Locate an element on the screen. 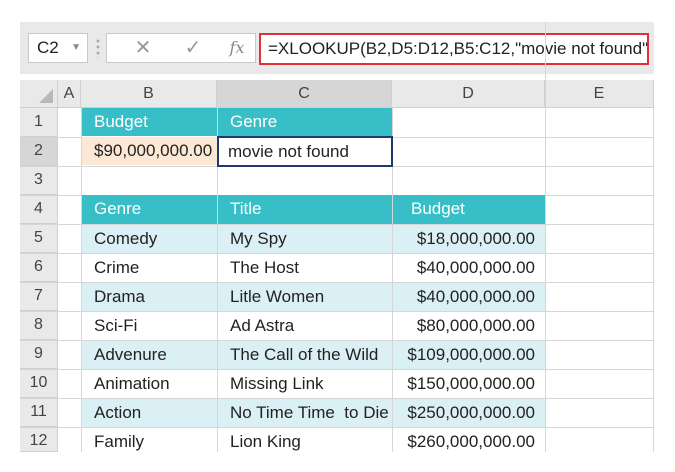  table-cell-genre: Sci-Fi is located at coordinates (149, 326).